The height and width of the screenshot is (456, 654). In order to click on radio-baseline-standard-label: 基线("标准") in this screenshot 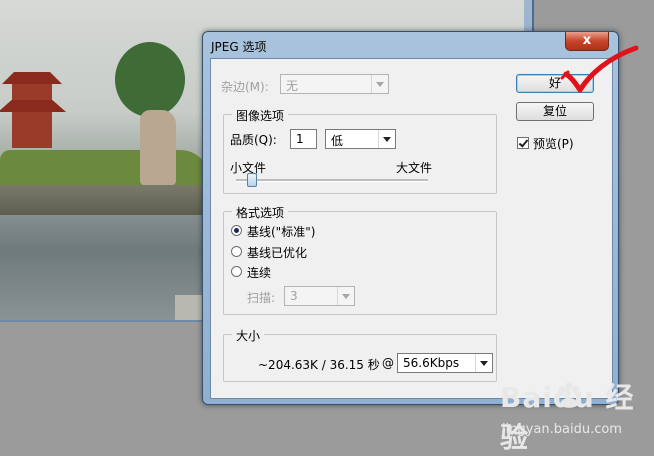, I will do `click(281, 231)`.